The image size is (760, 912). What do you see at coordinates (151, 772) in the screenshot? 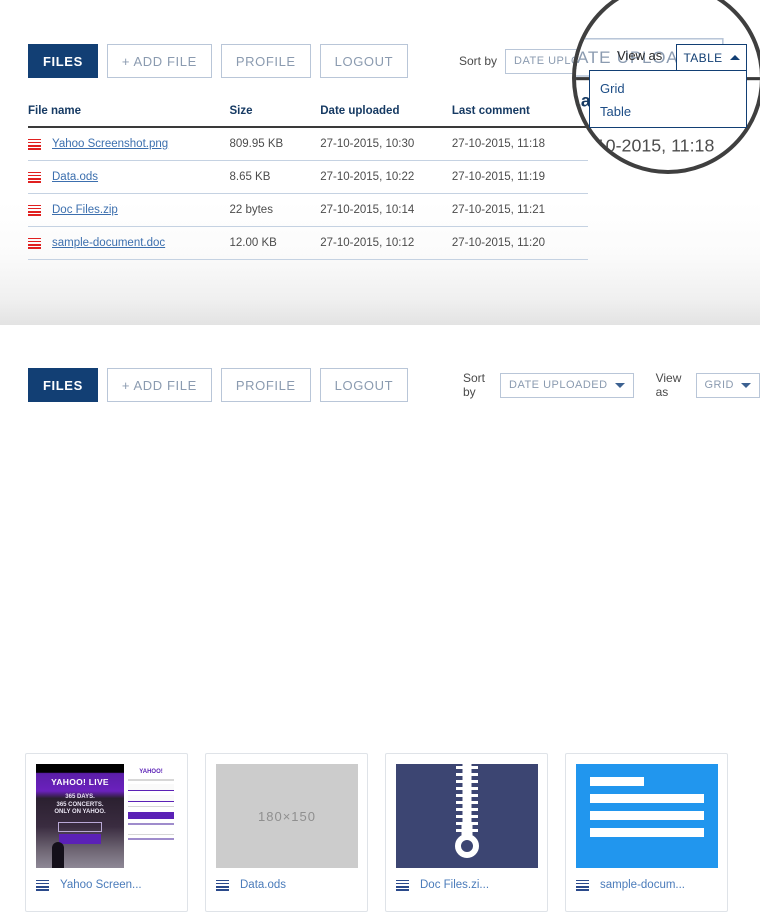
I see `yahoo-panel-brand: YAHOO!` at bounding box center [151, 772].